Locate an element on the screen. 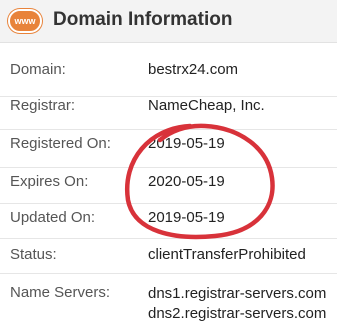 The image size is (337, 326). row-registered-on: Registered On: 2019-05-19 is located at coordinates (168, 149).